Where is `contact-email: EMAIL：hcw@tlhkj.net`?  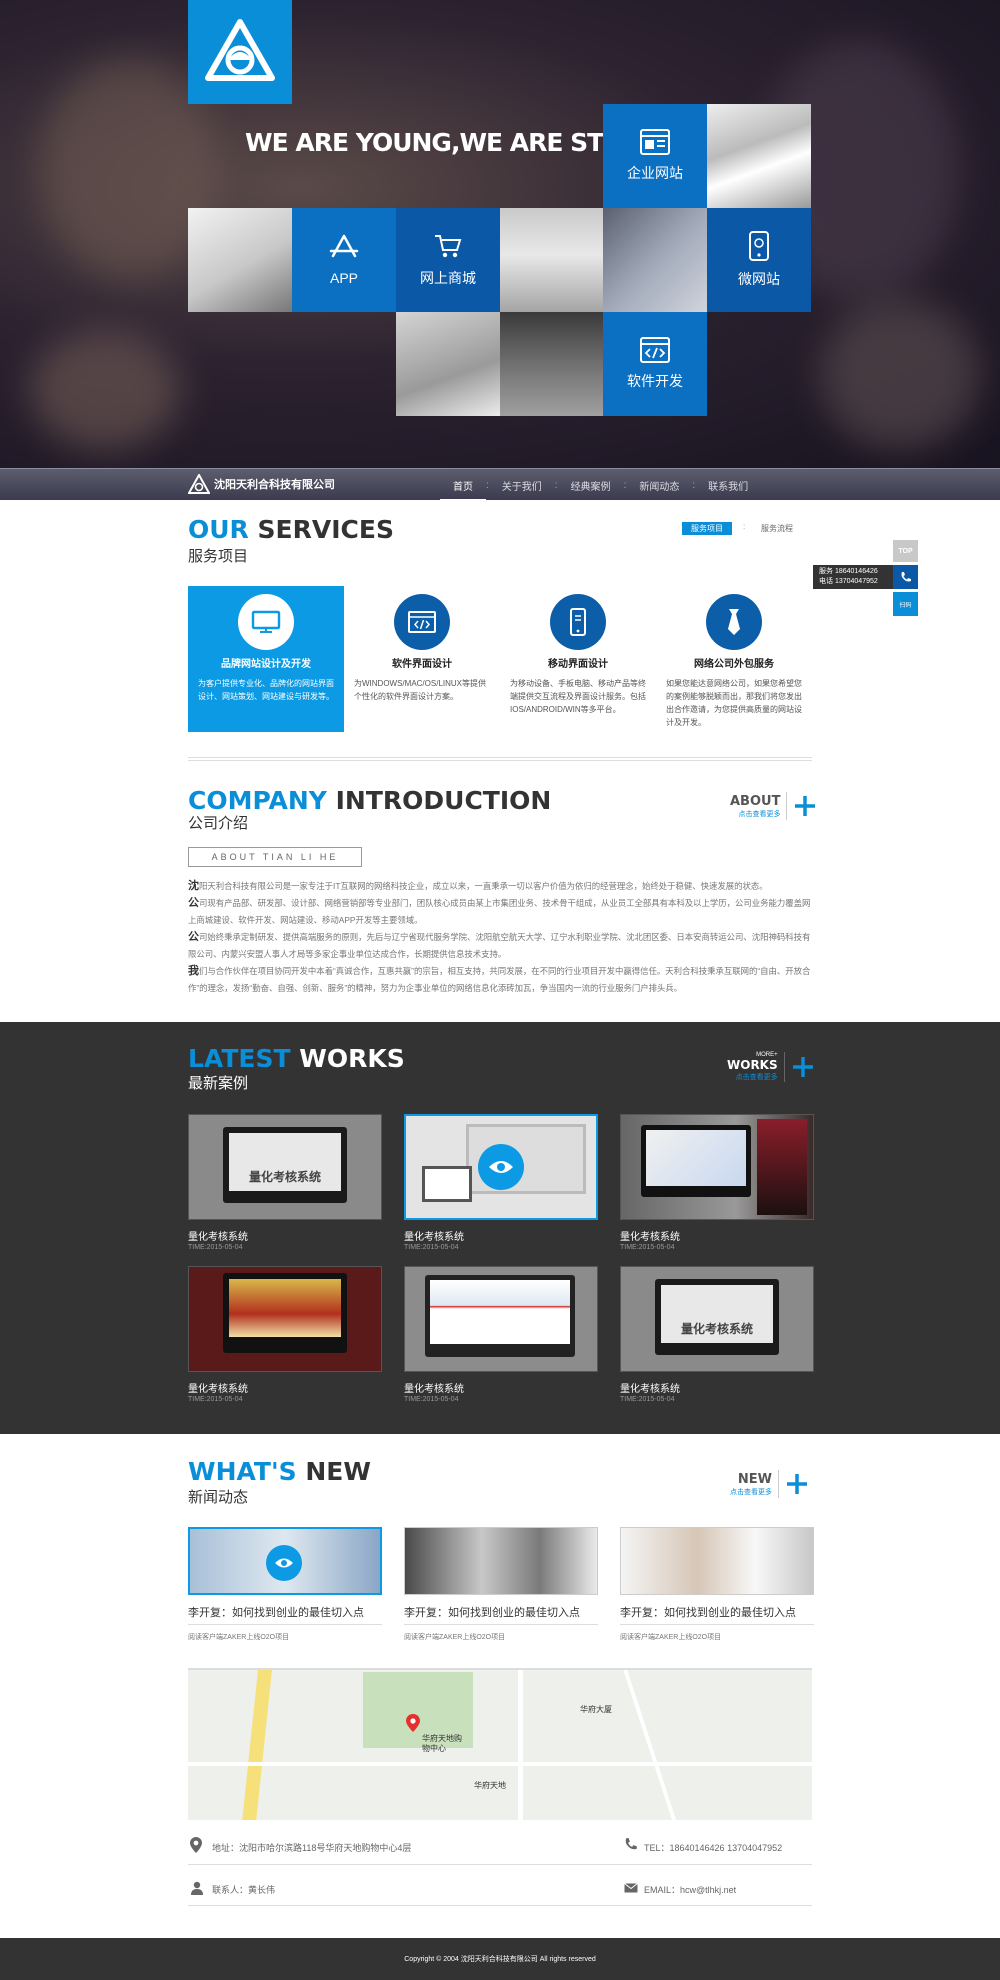
contact-email: EMAIL：hcw@tlhkj.net is located at coordinates (690, 1889).